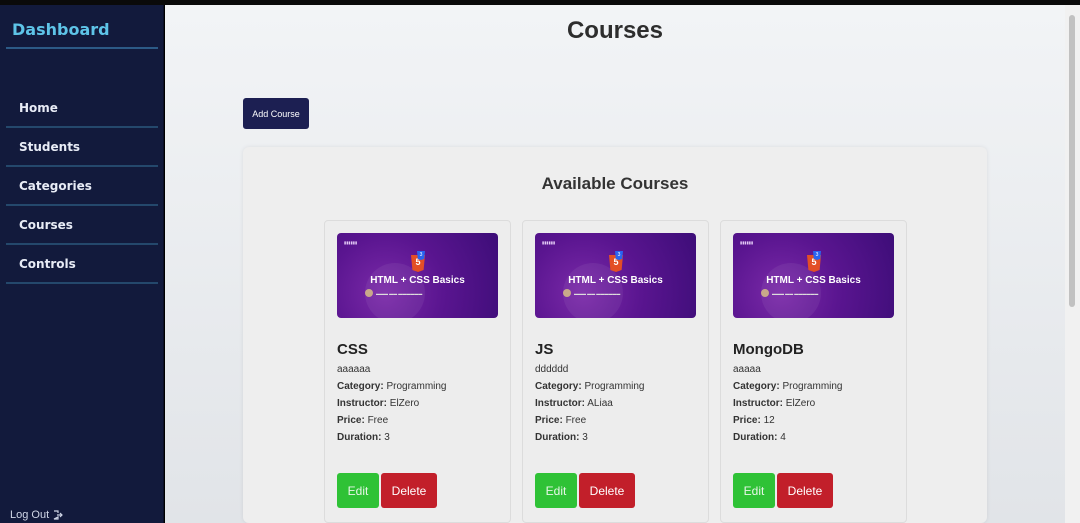  What do you see at coordinates (747, 369) in the screenshot?
I see `course-description: aaaaa` at bounding box center [747, 369].